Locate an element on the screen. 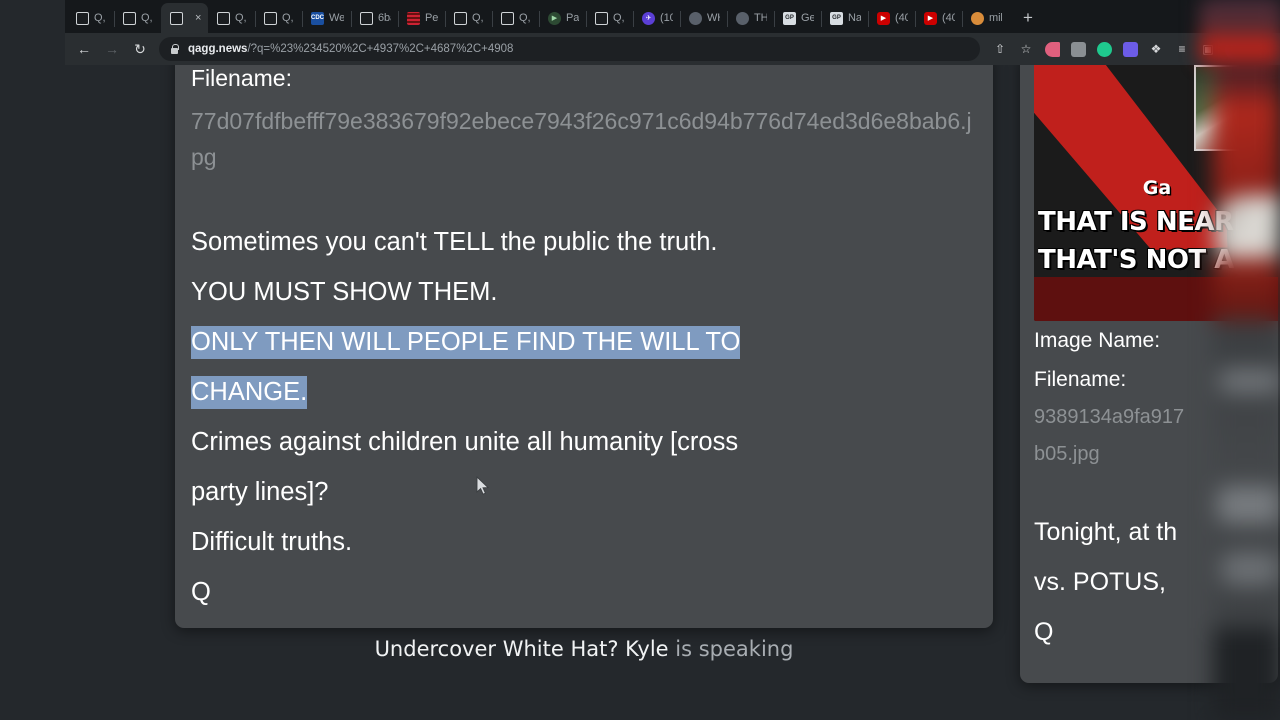  forward-button: → is located at coordinates (112, 49).